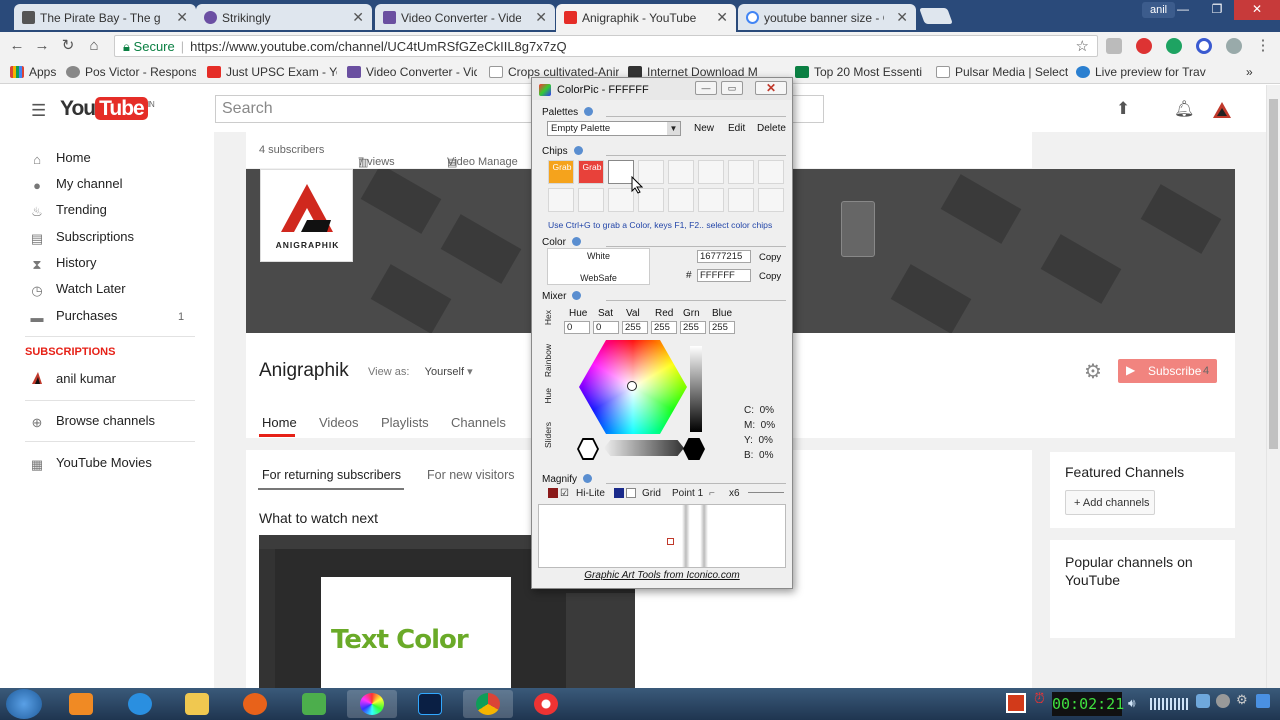  Describe the element at coordinates (550, 435) in the screenshot. I see `mixer-tab-sliders: Sliders` at that location.